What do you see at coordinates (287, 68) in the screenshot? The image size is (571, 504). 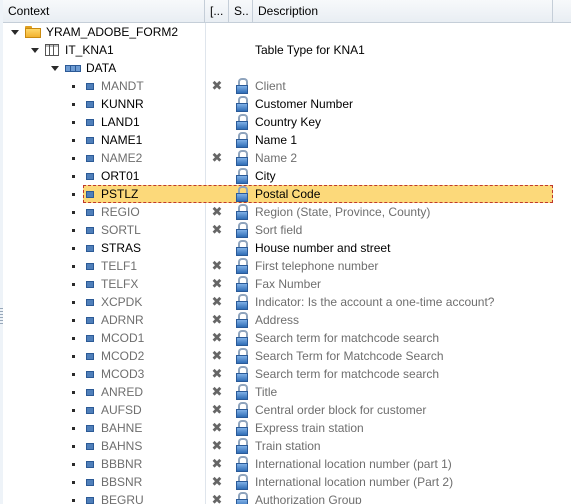 I see `tree-node-structure: DATA` at bounding box center [287, 68].